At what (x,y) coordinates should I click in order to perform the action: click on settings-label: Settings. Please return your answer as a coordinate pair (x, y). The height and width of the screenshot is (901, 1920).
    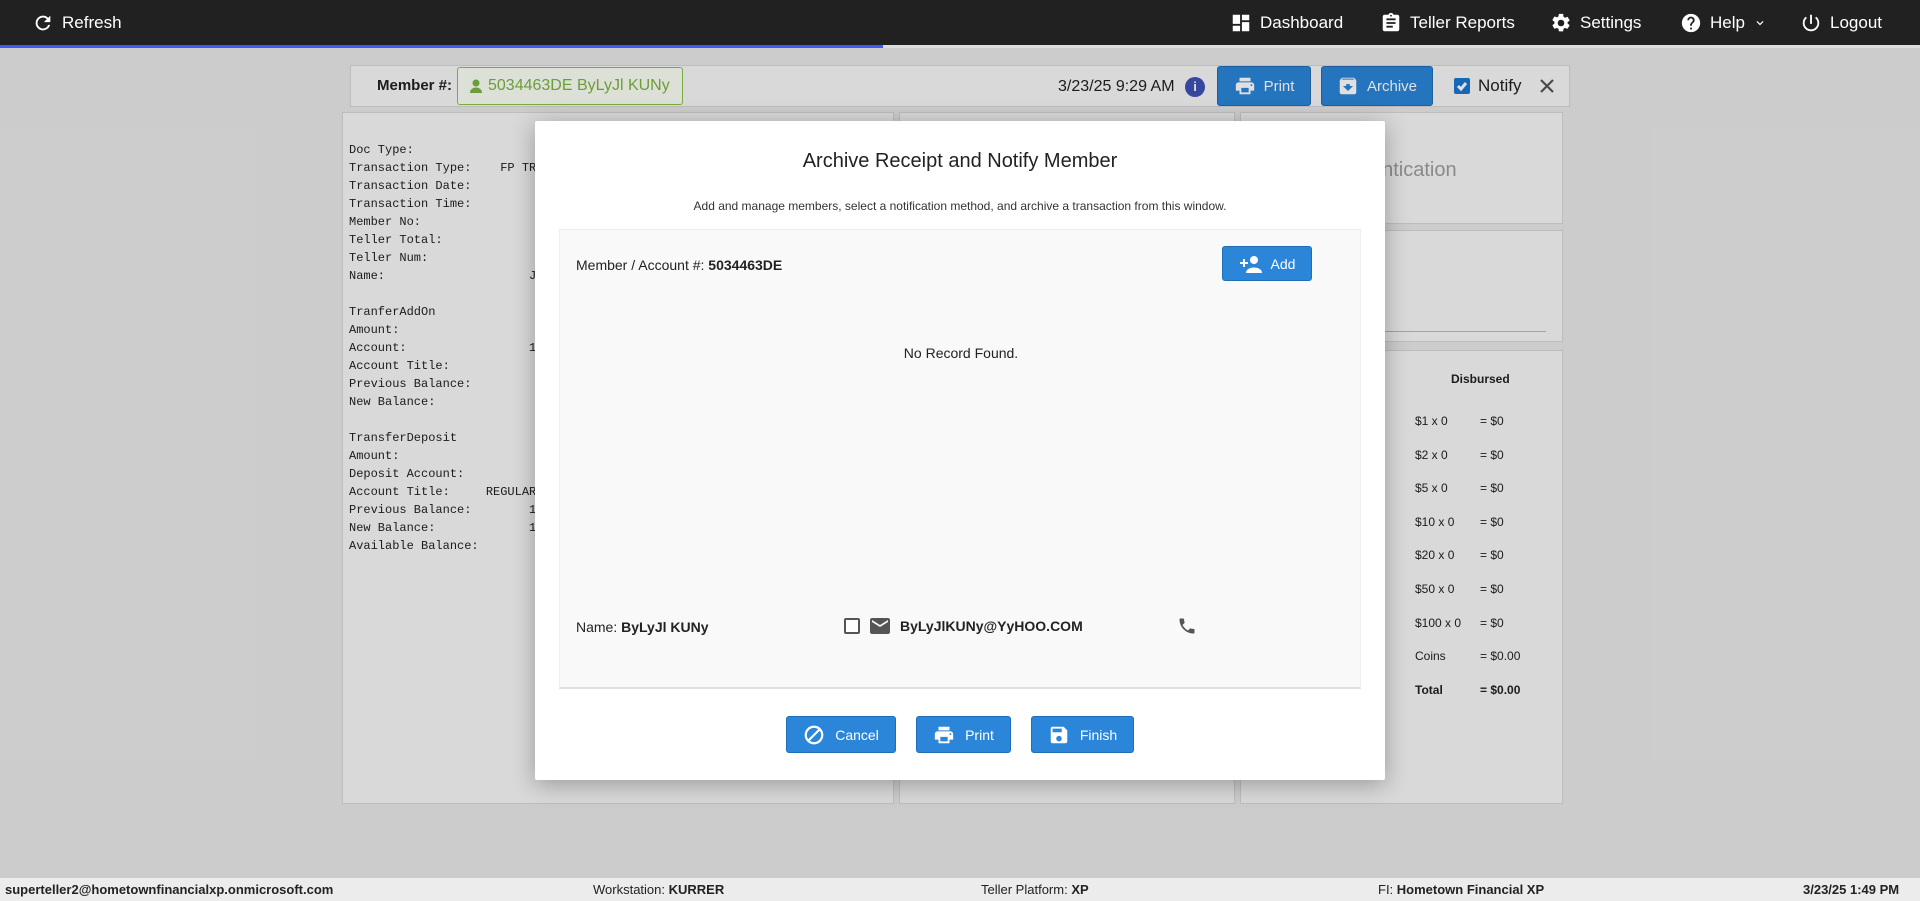
    Looking at the image, I should click on (1611, 22).